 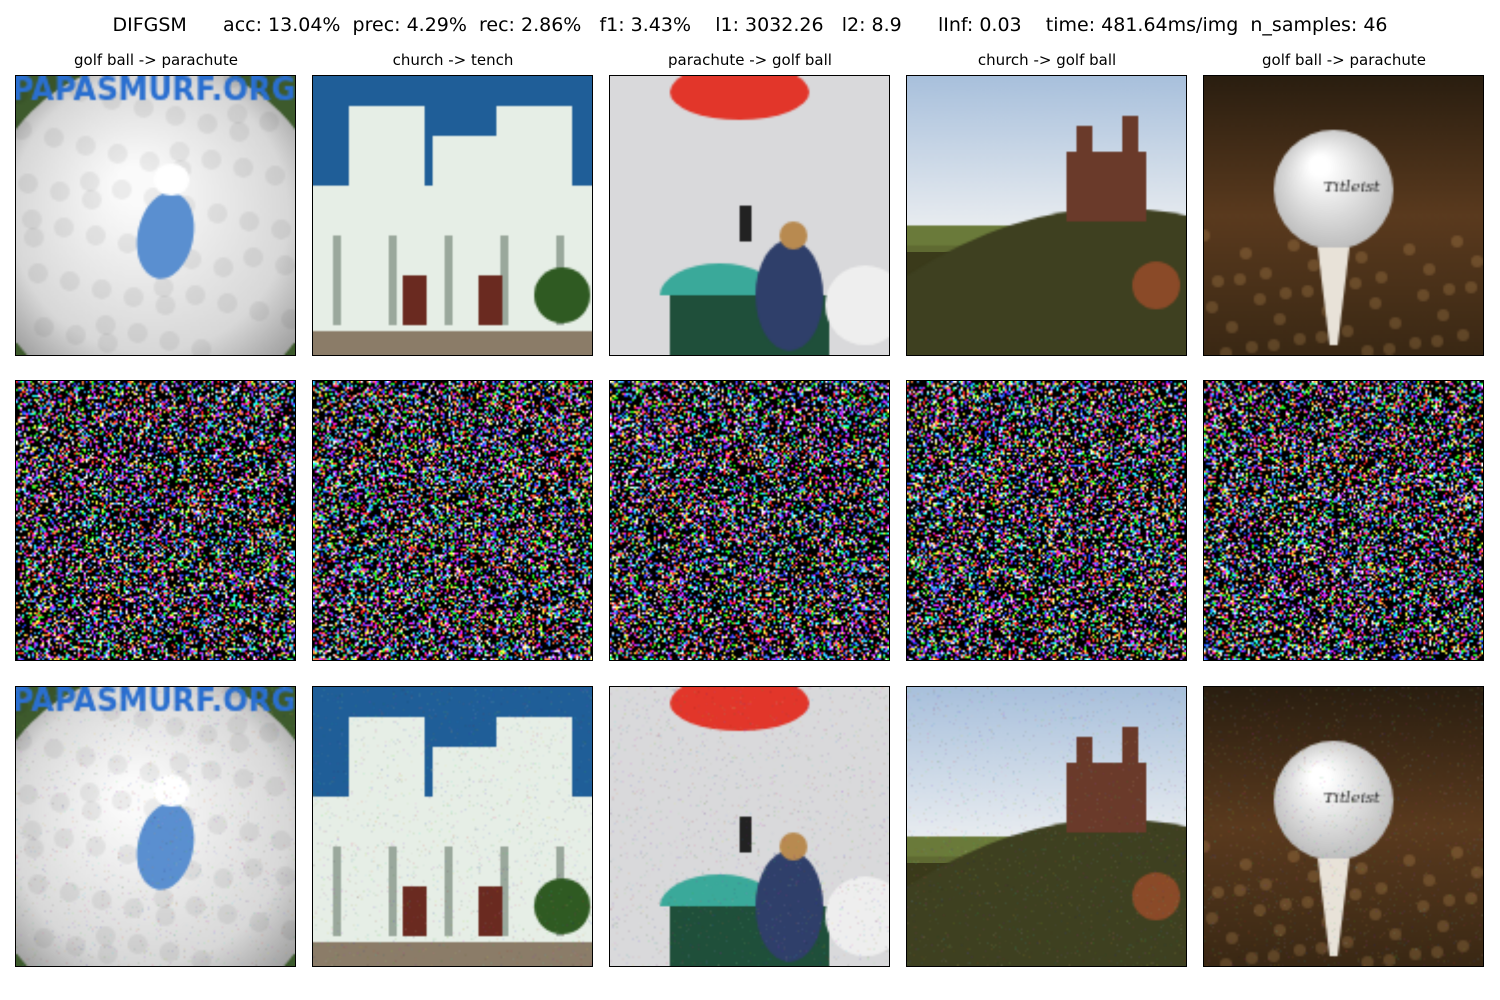 I want to click on column-title-1: golf ball -> parachute, so click(x=156, y=60).